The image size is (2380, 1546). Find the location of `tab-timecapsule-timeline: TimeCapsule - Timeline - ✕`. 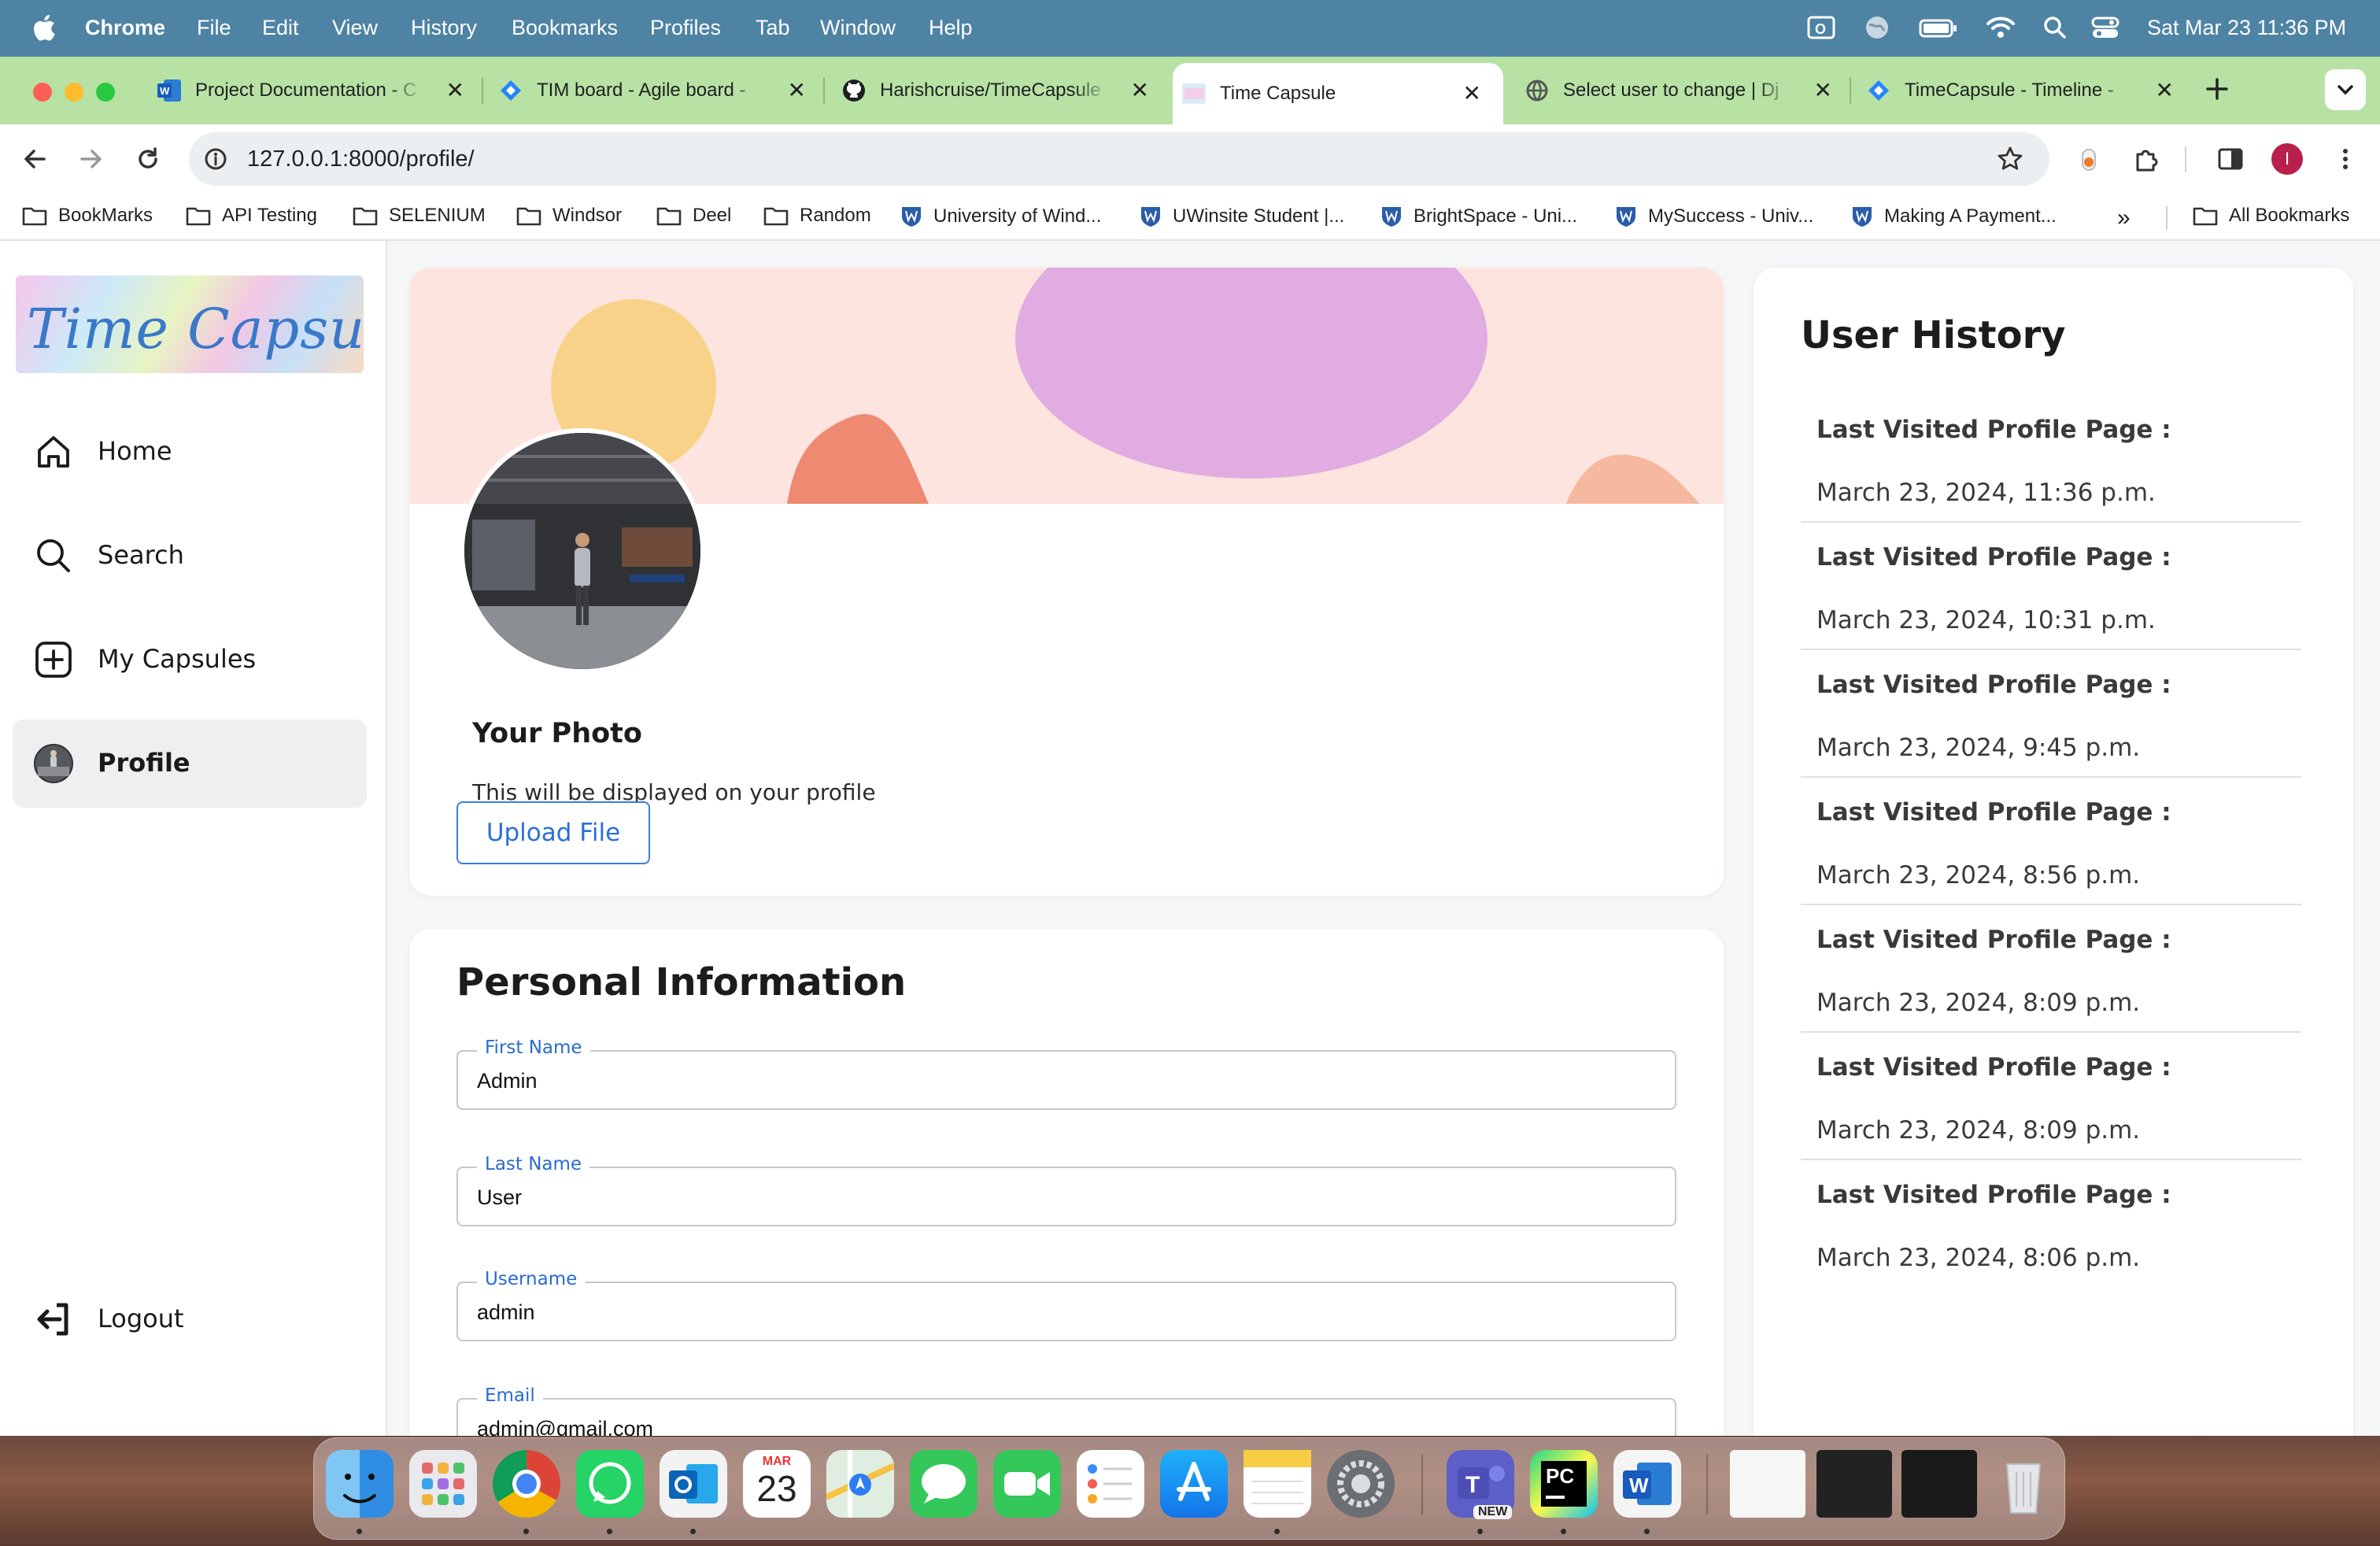

tab-timecapsule-timeline: TimeCapsule - Timeline - ✕ is located at coordinates (2020, 90).